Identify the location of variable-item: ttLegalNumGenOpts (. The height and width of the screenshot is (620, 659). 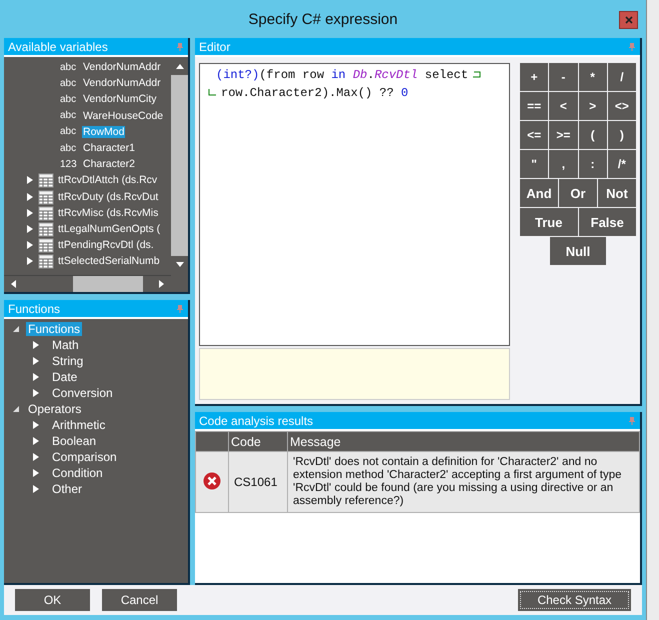
(109, 228).